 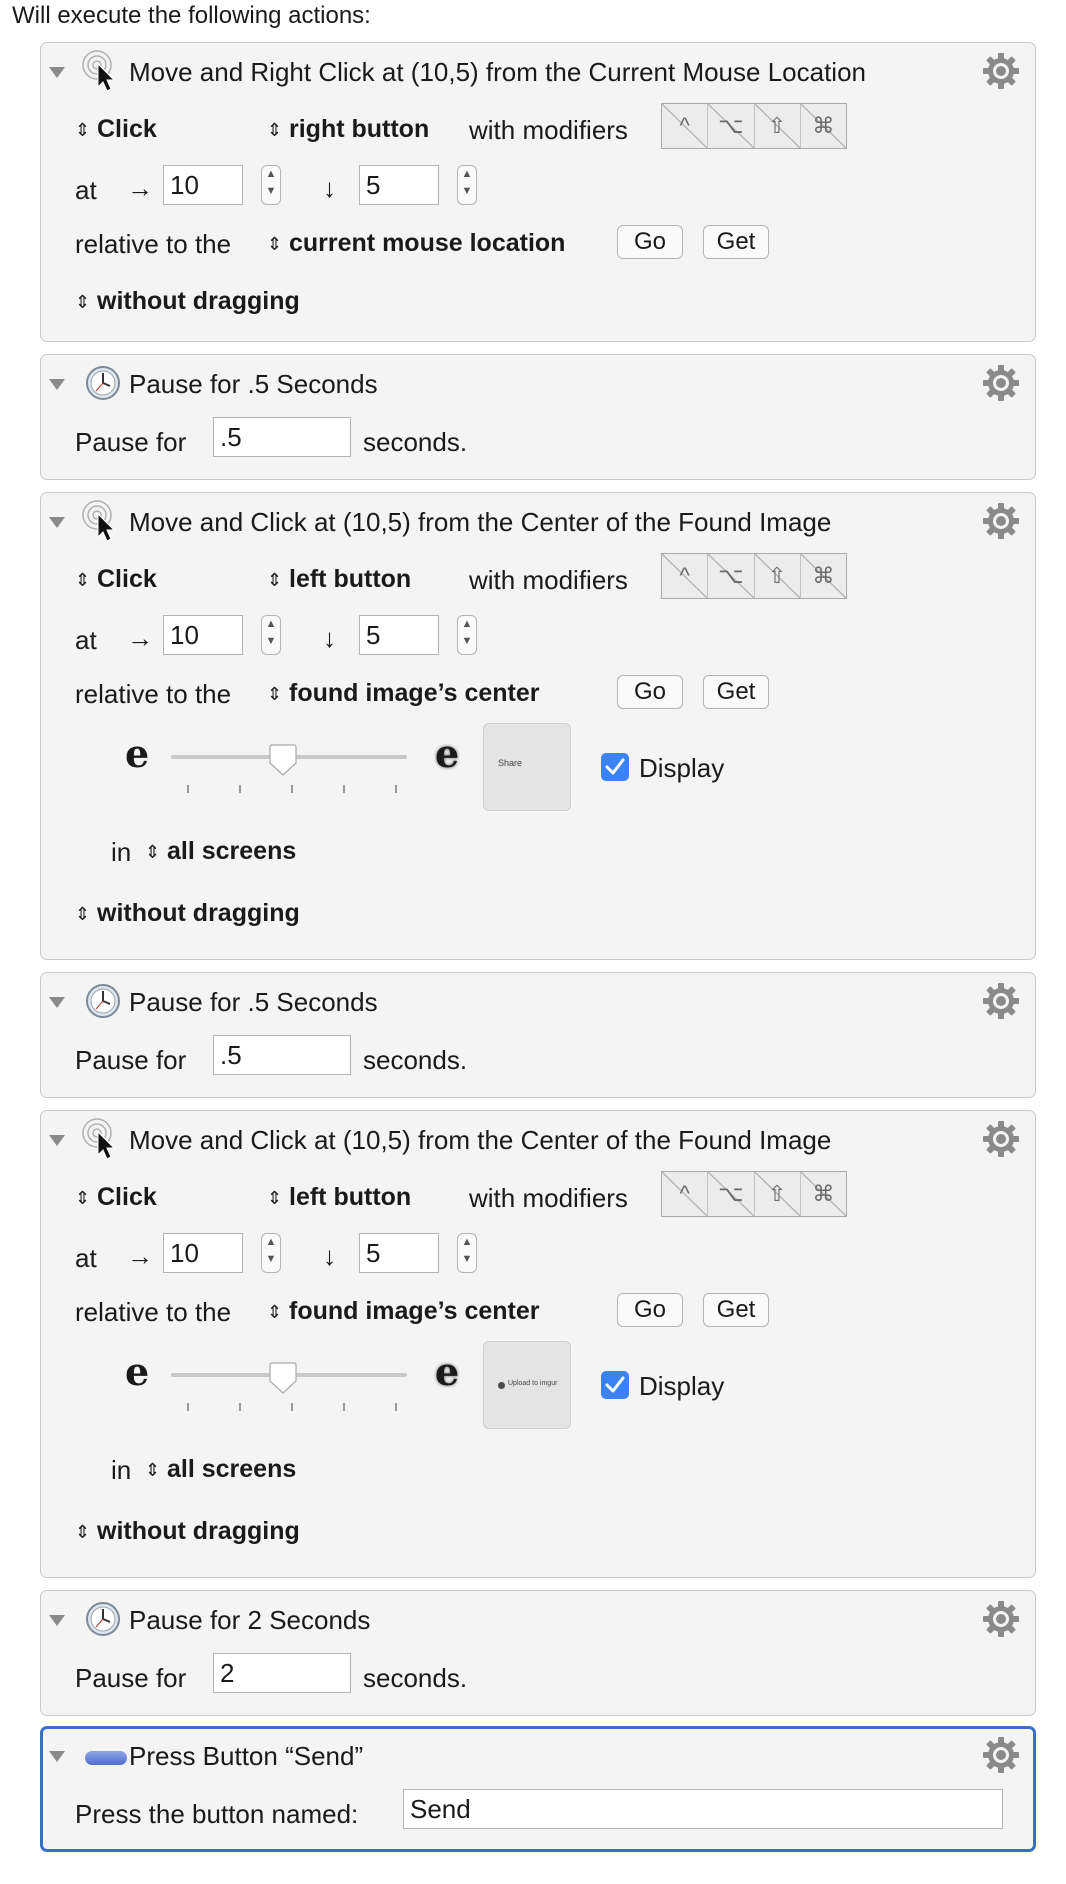 I want to click on fuzziness-low-icon: e, so click(x=137, y=753).